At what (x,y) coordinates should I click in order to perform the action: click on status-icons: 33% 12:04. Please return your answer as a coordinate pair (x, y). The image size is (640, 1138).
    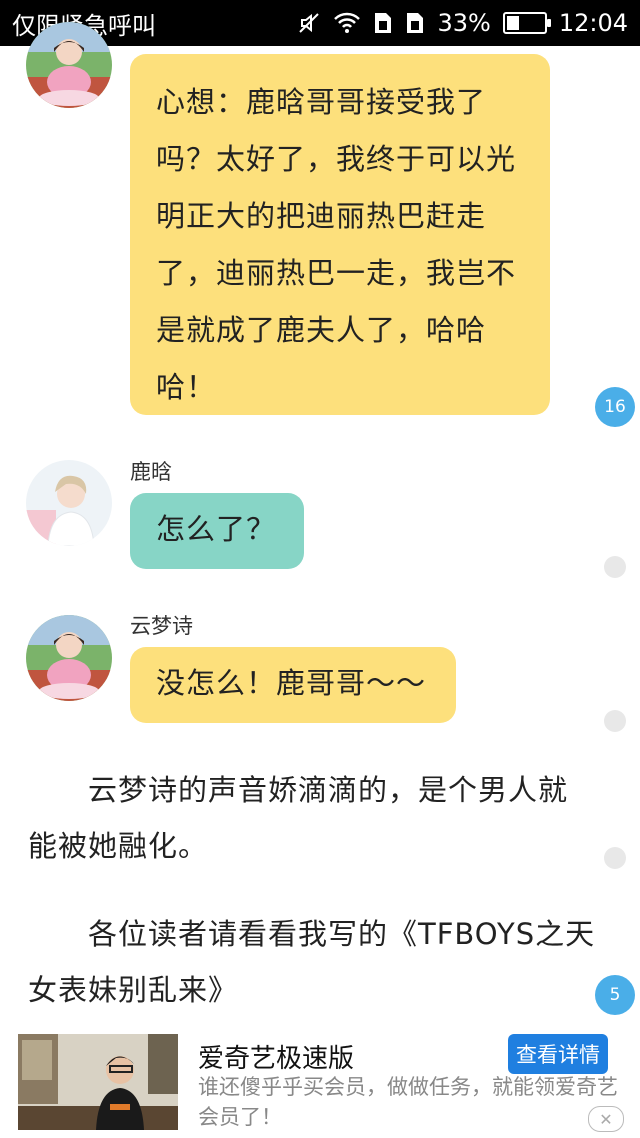
    Looking at the image, I should click on (462, 23).